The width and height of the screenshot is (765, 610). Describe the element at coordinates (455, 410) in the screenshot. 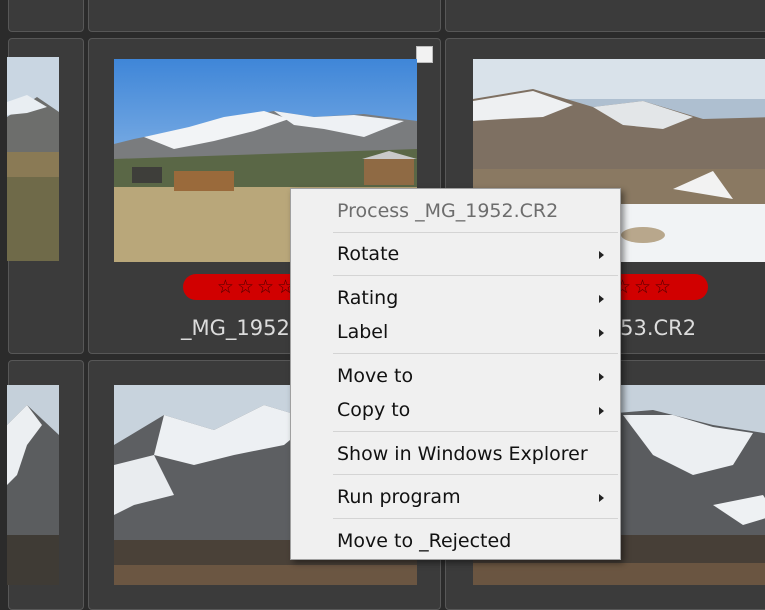

I see `menu-item-copy-to: Copy to` at that location.